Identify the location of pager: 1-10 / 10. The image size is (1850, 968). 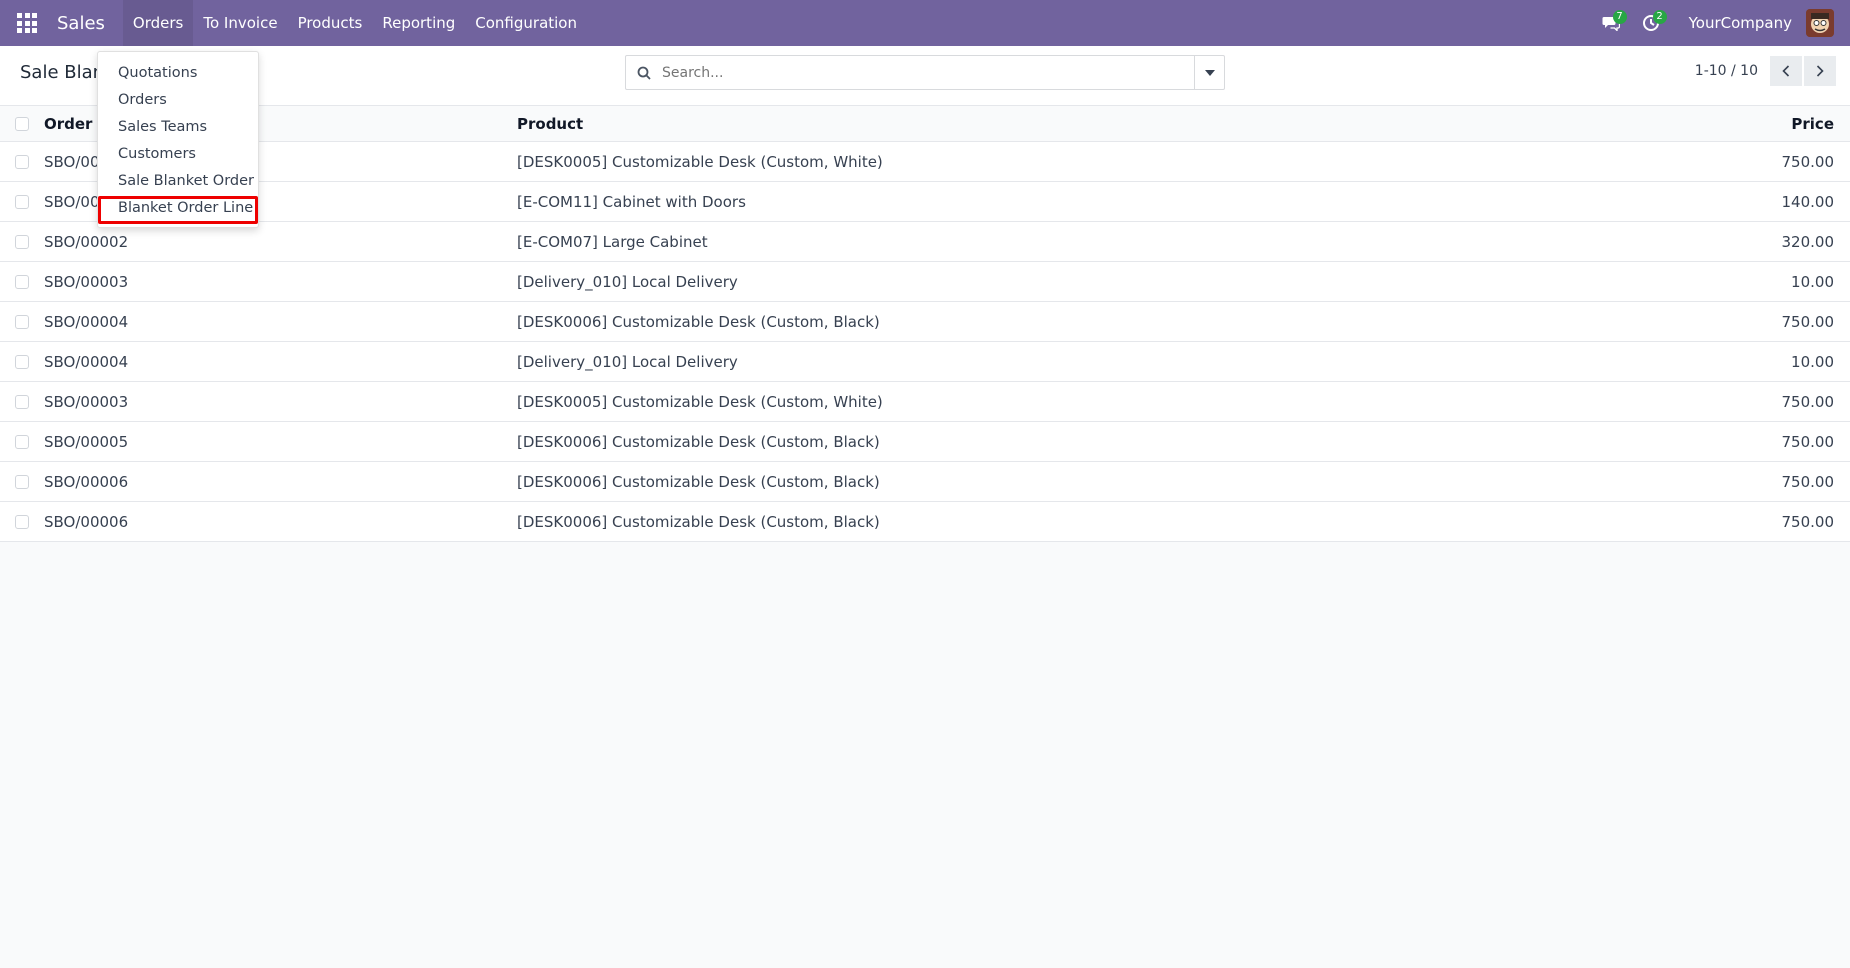
(1765, 71).